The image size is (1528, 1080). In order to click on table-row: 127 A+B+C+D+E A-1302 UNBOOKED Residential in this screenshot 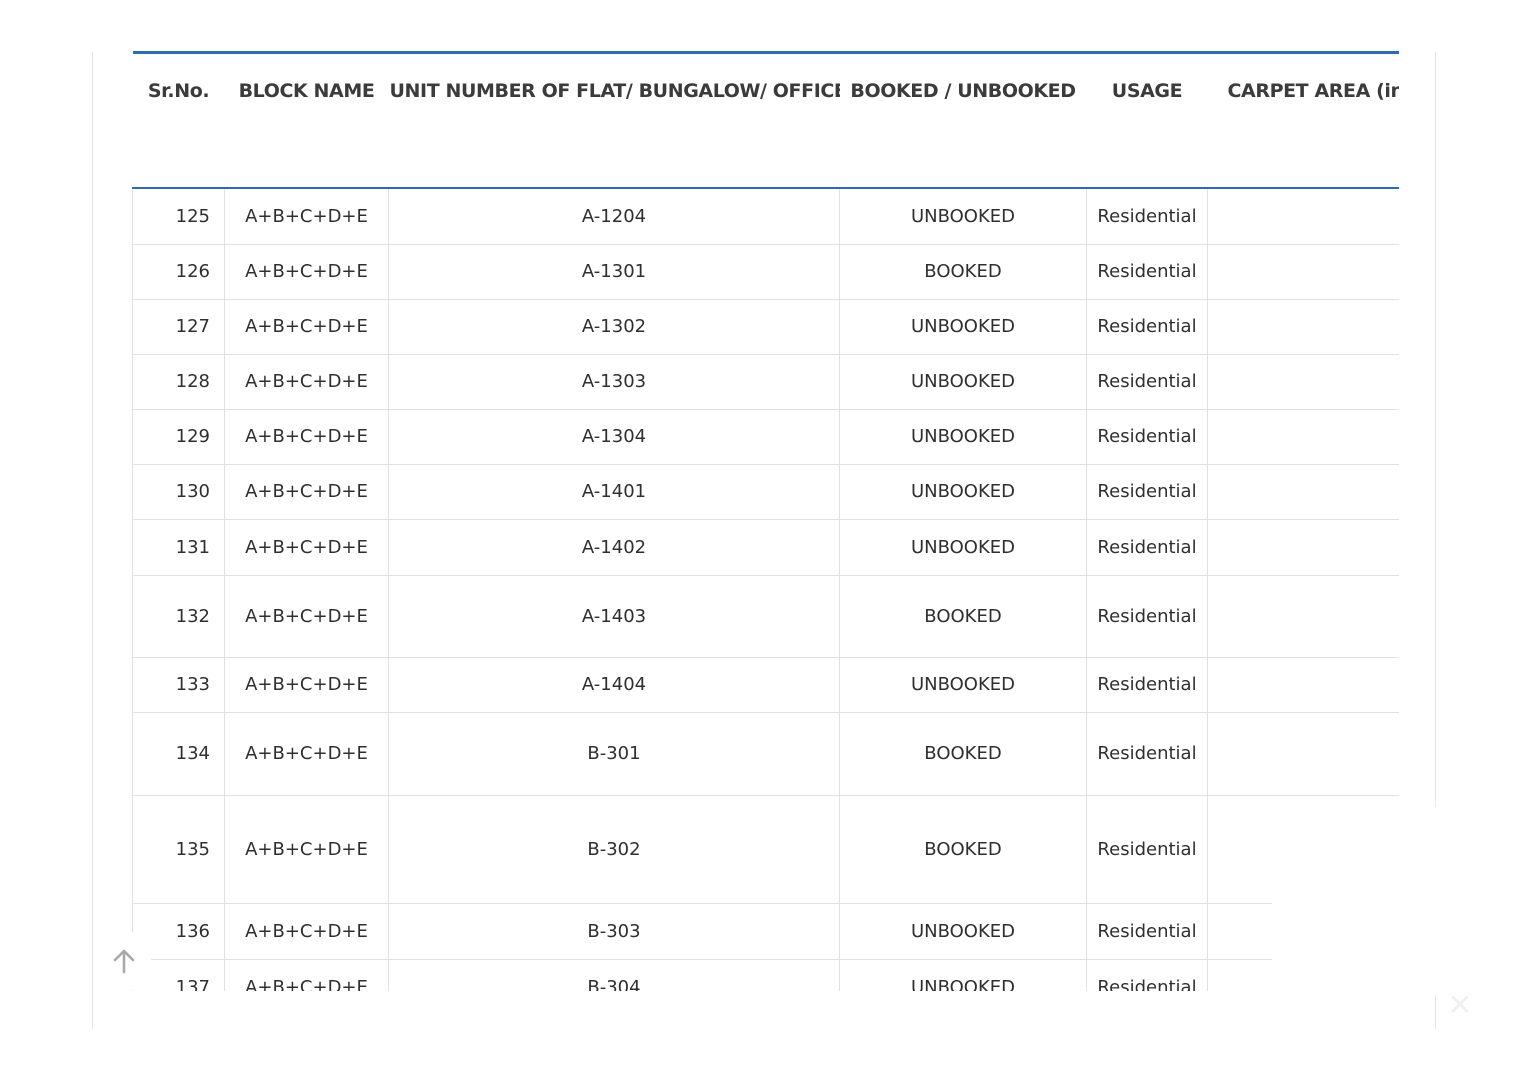, I will do `click(765, 326)`.